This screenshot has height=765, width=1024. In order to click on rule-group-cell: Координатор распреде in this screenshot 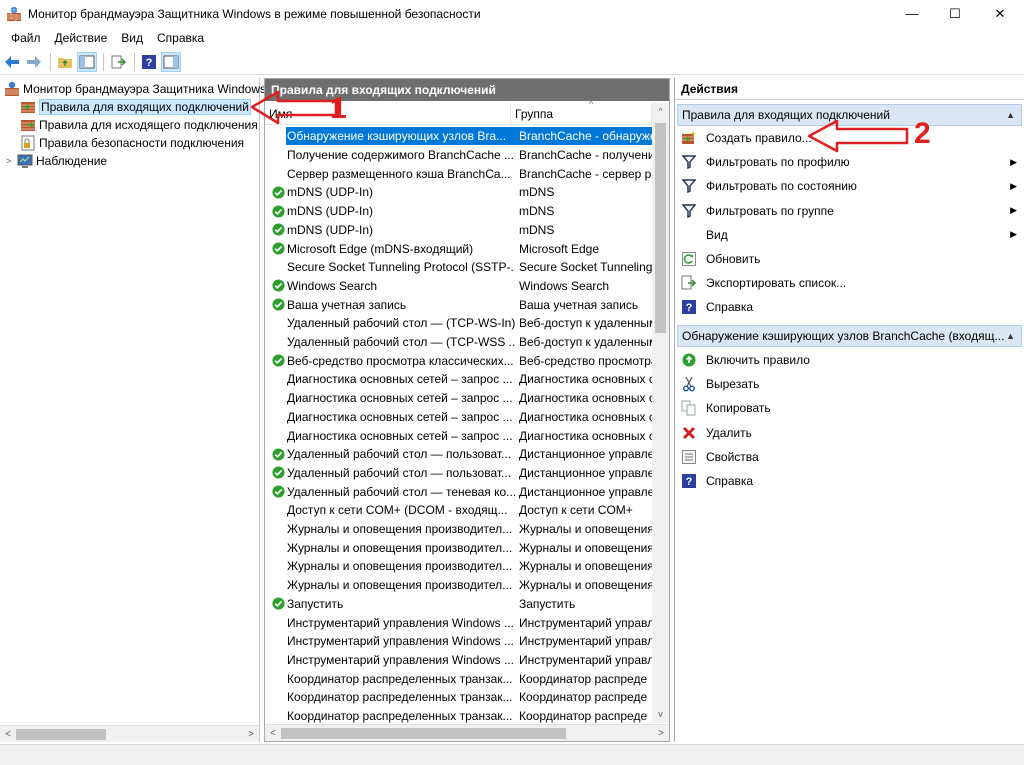, I will do `click(583, 697)`.